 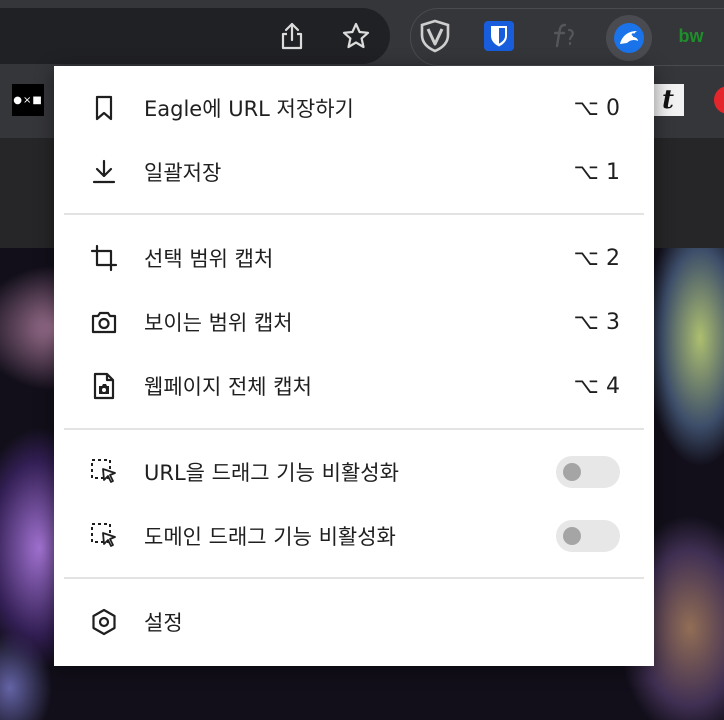 What do you see at coordinates (209, 259) in the screenshot?
I see `menu-item-label: 선택 범위 캡처` at bounding box center [209, 259].